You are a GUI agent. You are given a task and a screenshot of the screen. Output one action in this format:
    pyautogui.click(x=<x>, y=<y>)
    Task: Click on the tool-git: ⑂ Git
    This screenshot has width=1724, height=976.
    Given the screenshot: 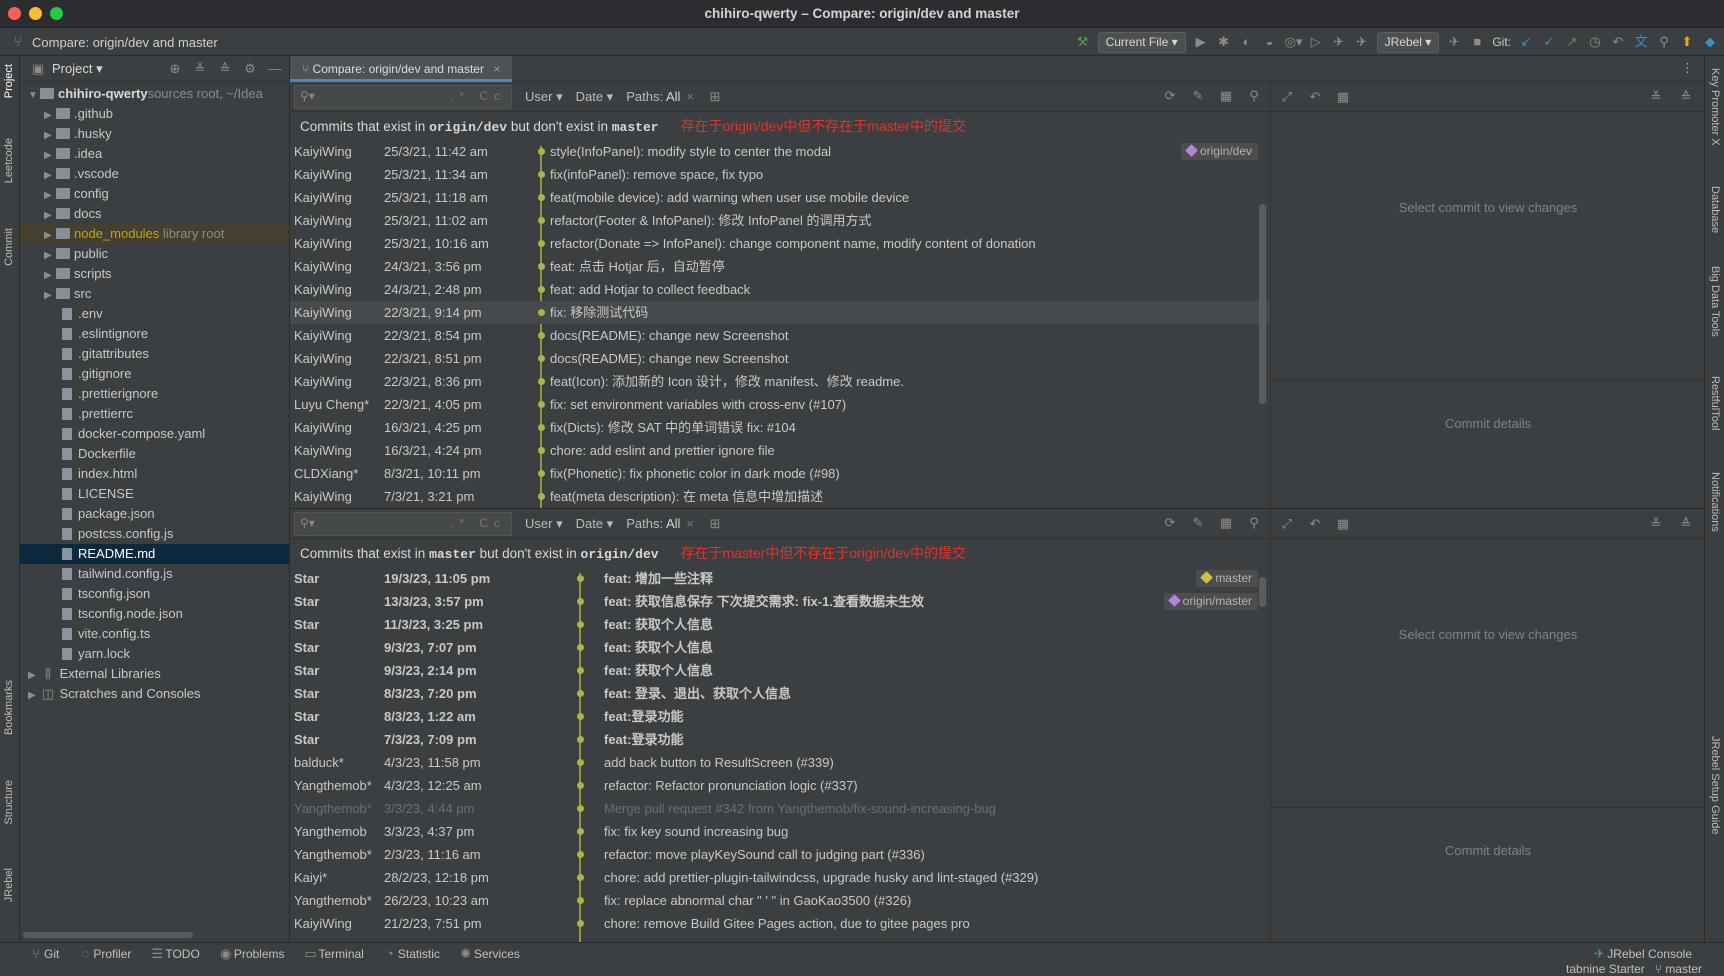 What is the action you would take?
    pyautogui.click(x=43, y=954)
    